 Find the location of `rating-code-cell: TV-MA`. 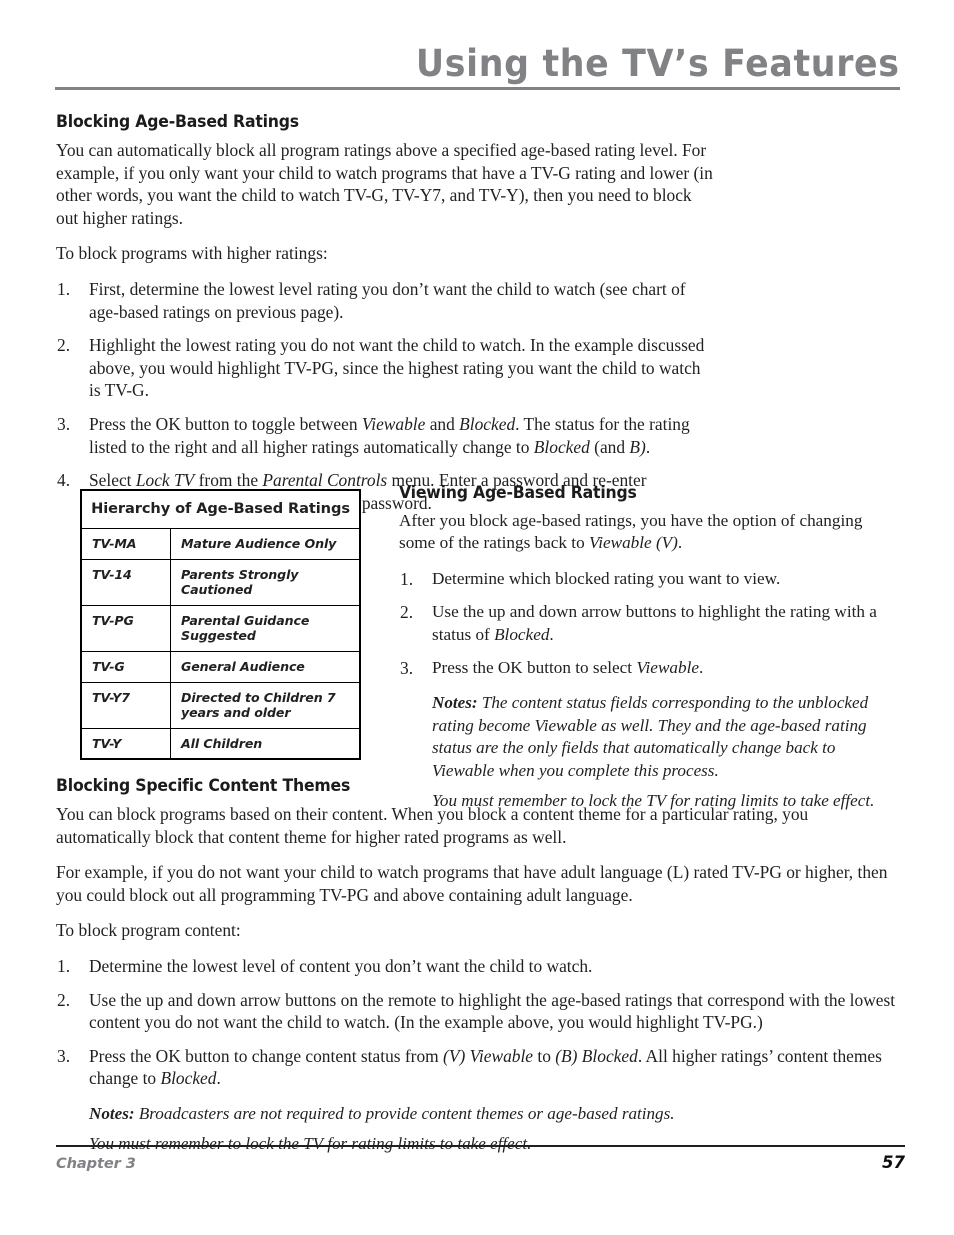

rating-code-cell: TV-MA is located at coordinates (126, 544).